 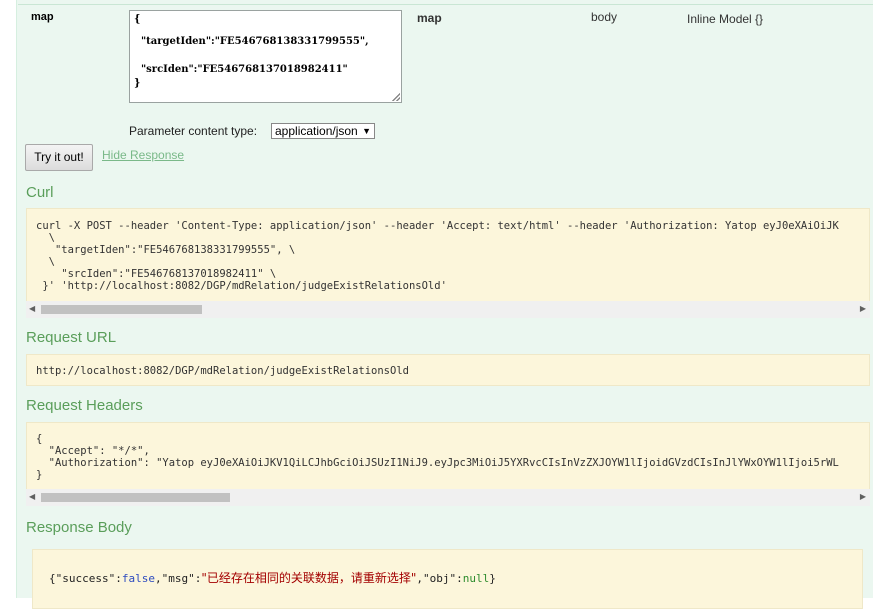 What do you see at coordinates (309, 578) in the screenshot?
I see `json-value-string: "已经存在相同的关联数据，请重新选择"` at bounding box center [309, 578].